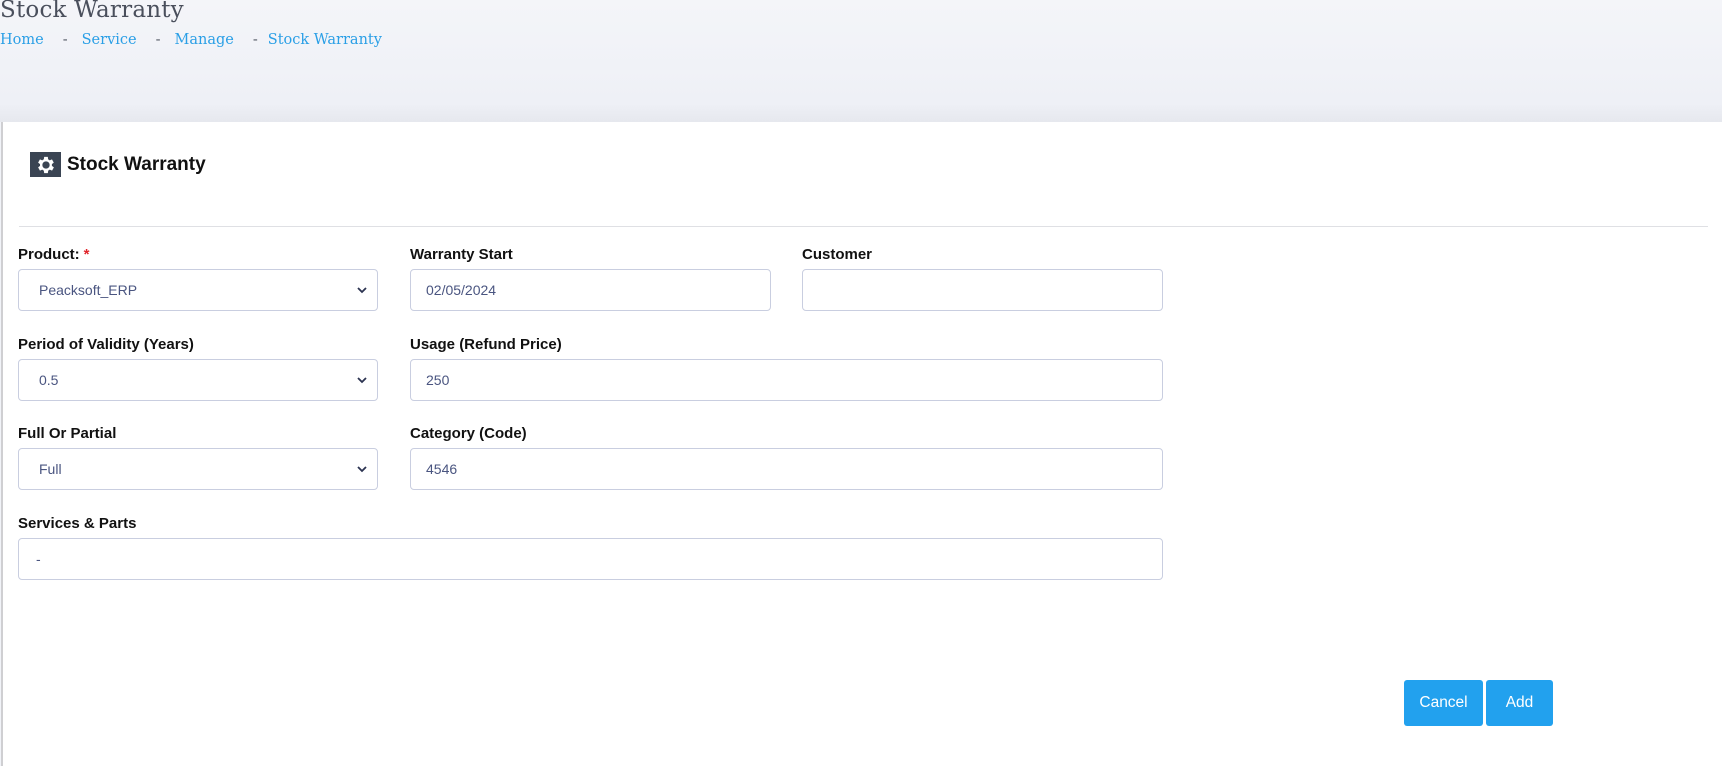 The image size is (1722, 766). I want to click on usage-label: Usage (Refund Price), so click(486, 344).